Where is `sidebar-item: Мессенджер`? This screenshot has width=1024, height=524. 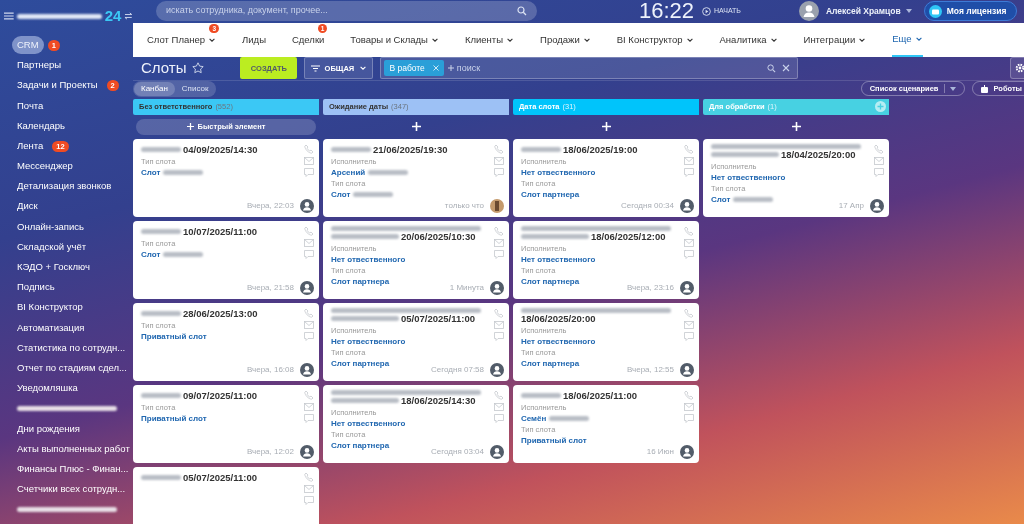
sidebar-item: Мессенджер is located at coordinates (45, 166).